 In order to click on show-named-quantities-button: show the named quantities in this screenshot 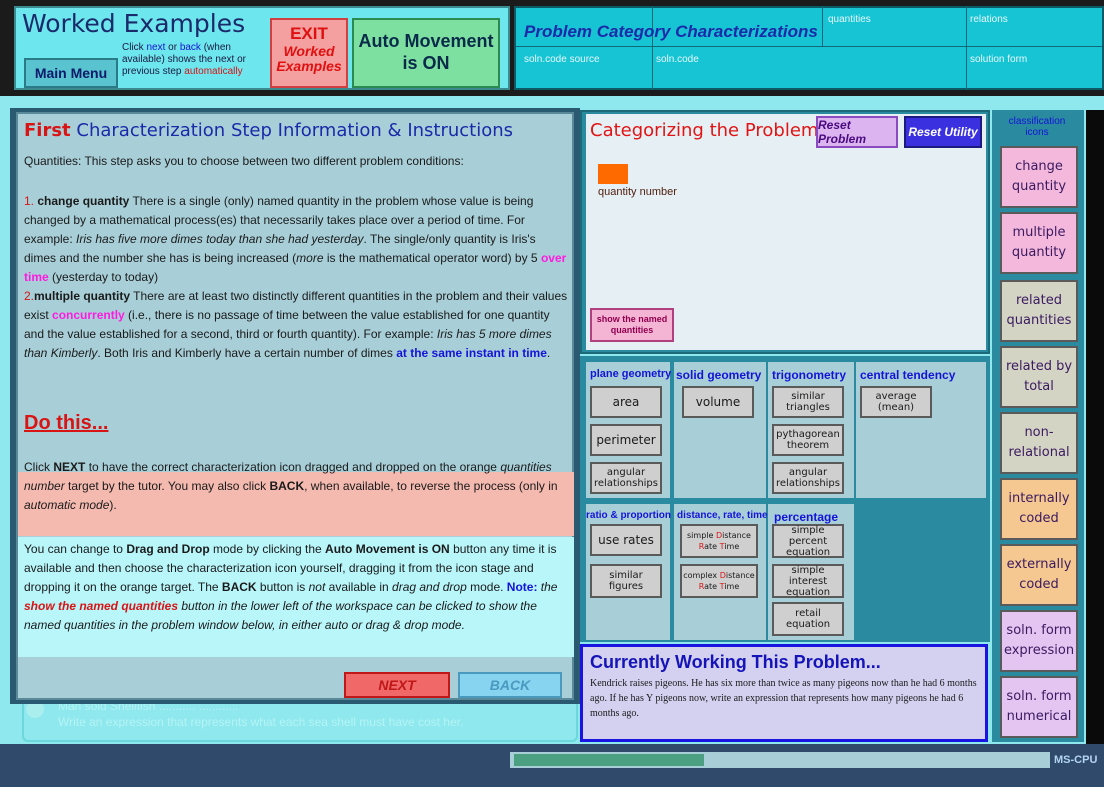, I will do `click(632, 325)`.